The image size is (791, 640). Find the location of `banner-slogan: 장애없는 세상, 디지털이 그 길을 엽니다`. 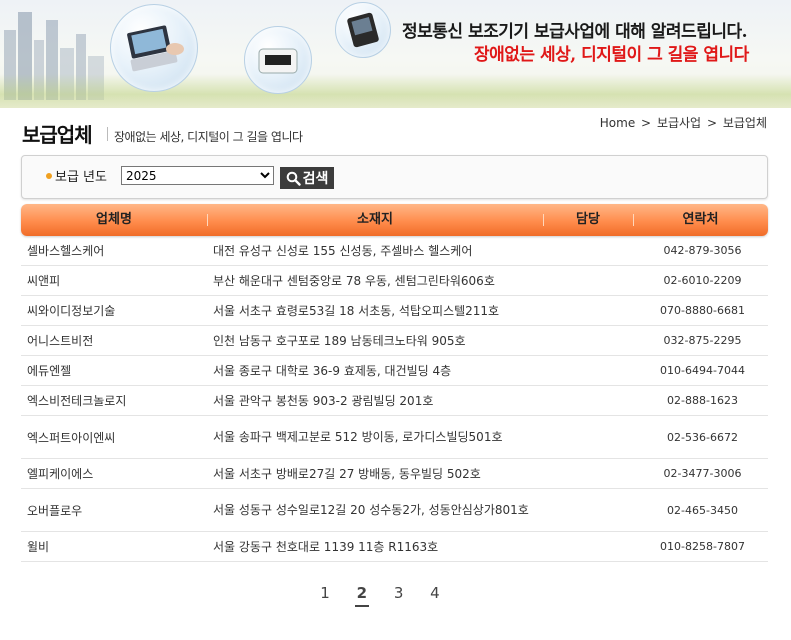

banner-slogan: 장애없는 세상, 디지털이 그 길을 엽니다 is located at coordinates (611, 55).